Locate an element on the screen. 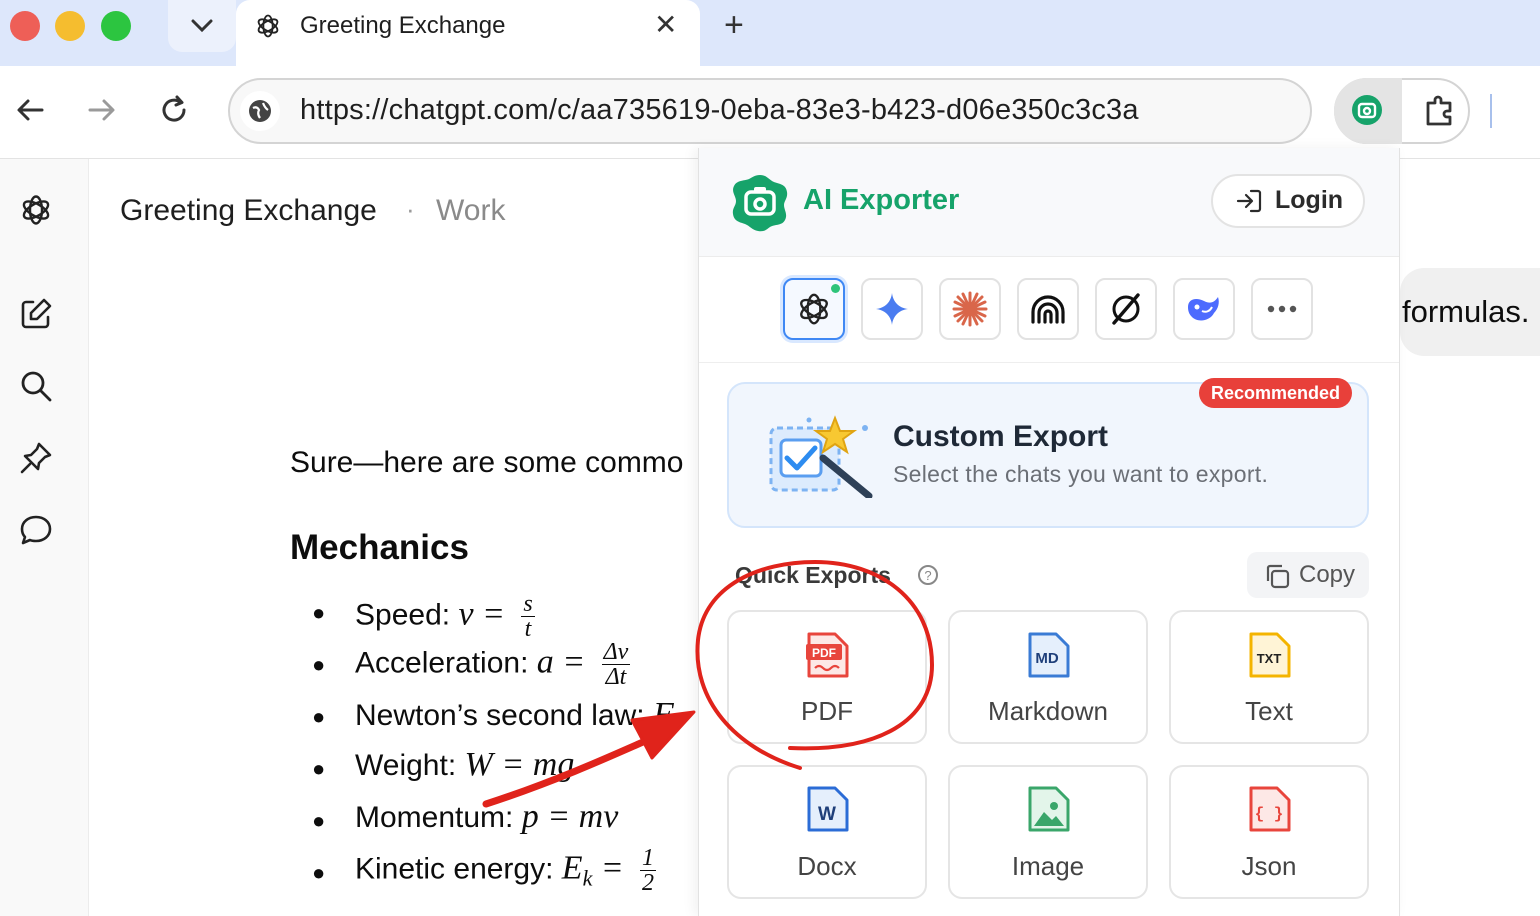  perplexity-icon is located at coordinates (1048, 309).